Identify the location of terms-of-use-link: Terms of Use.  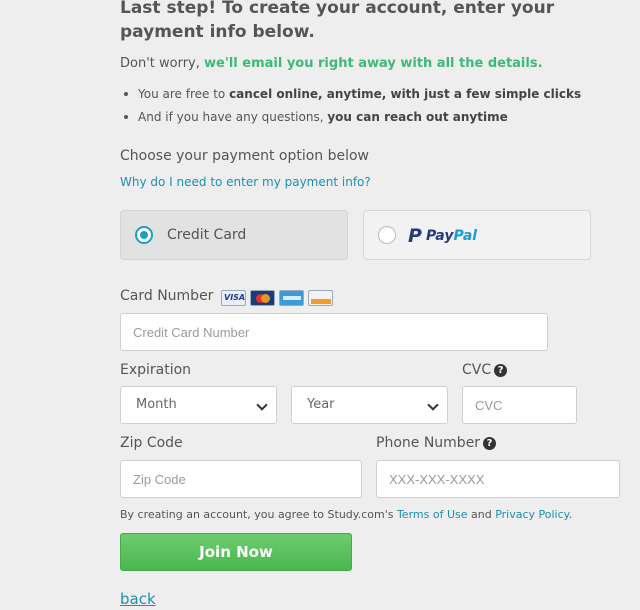
(432, 514).